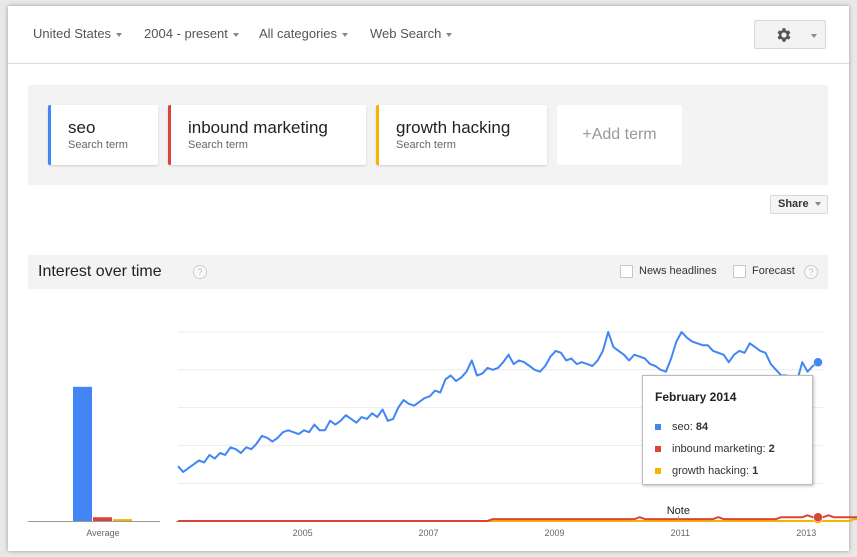 The height and width of the screenshot is (557, 857). I want to click on tooltip-label: seo:, so click(684, 427).